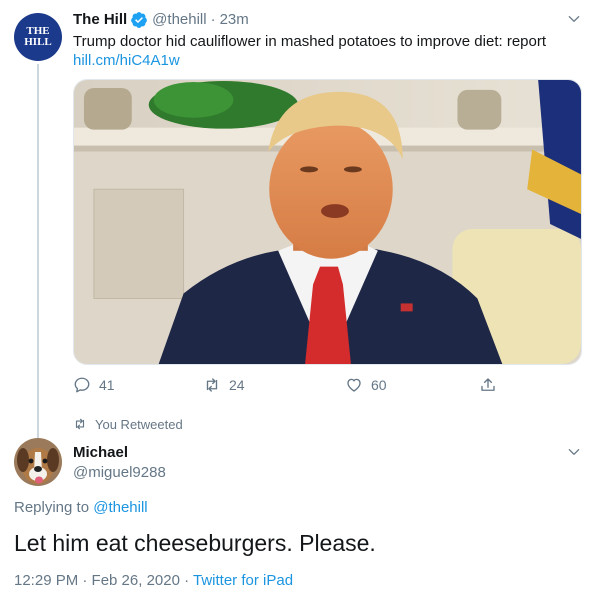 This screenshot has width=596, height=605. Describe the element at coordinates (179, 20) in the screenshot. I see `author-handle: @thehill` at that location.